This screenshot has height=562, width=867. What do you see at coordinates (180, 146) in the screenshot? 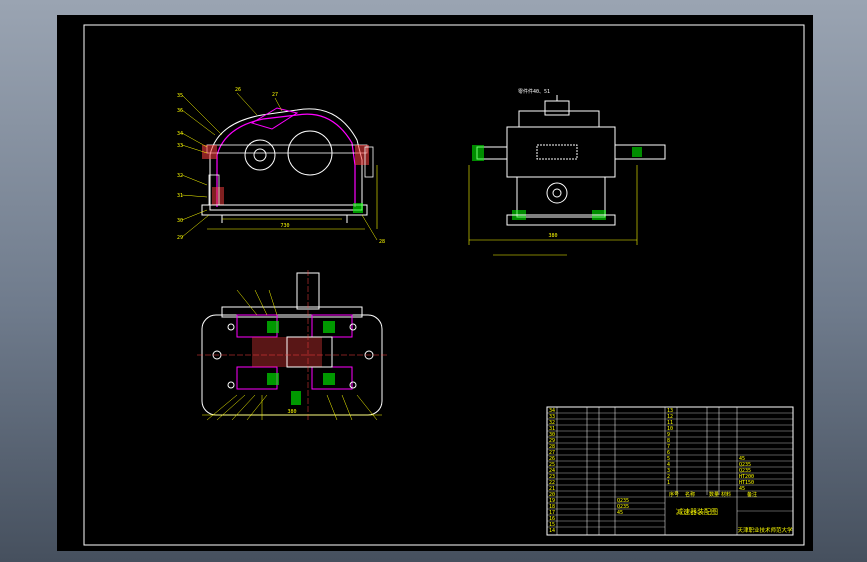
I see `svg-text: 33` at bounding box center [180, 146].